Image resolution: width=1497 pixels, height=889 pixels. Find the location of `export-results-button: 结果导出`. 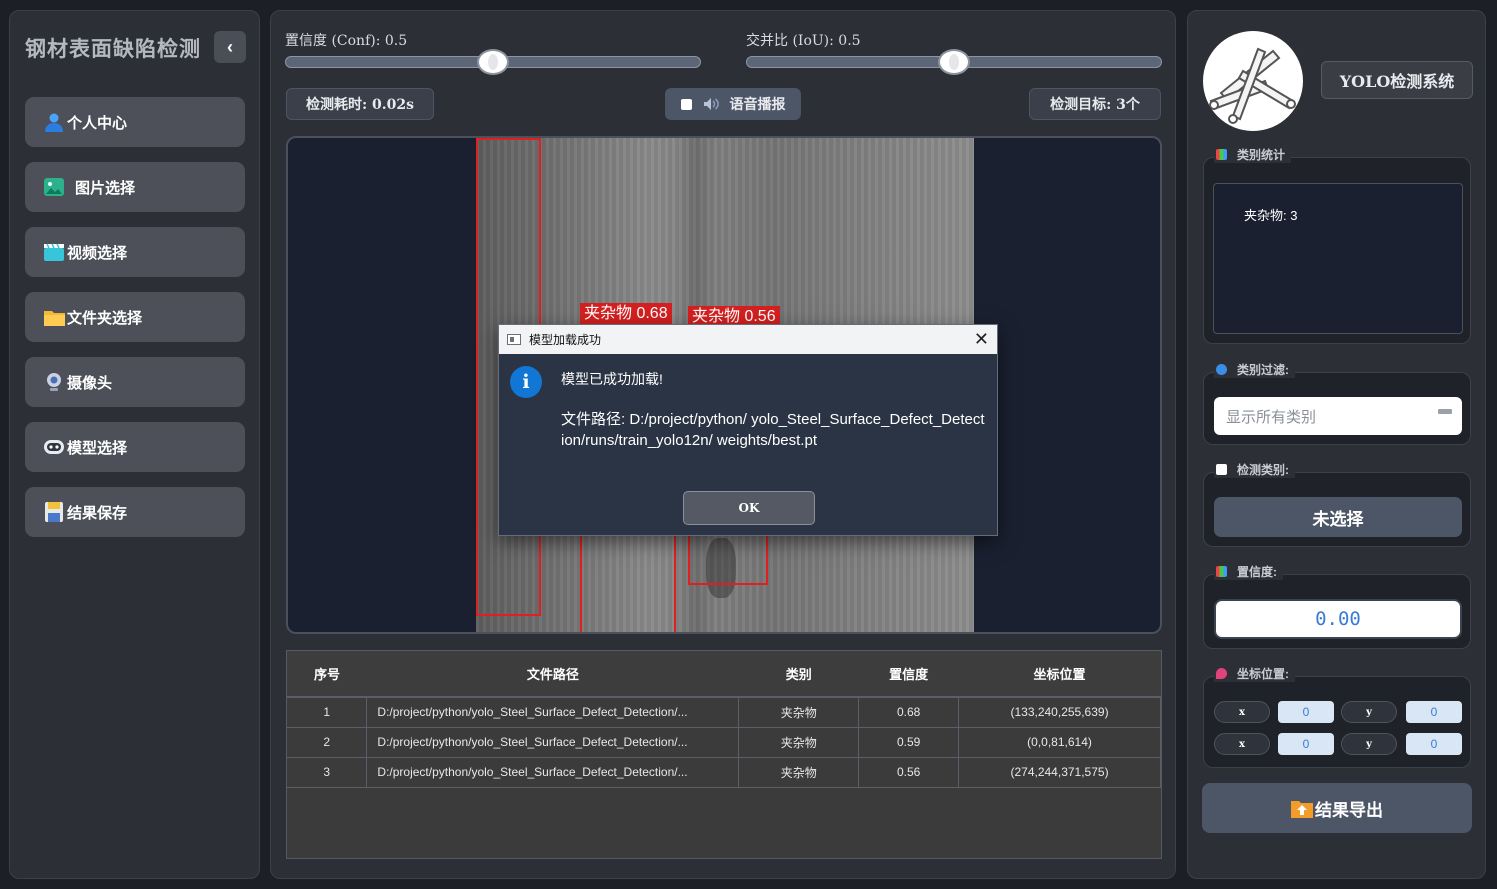

export-results-button: 结果导出 is located at coordinates (1337, 808).